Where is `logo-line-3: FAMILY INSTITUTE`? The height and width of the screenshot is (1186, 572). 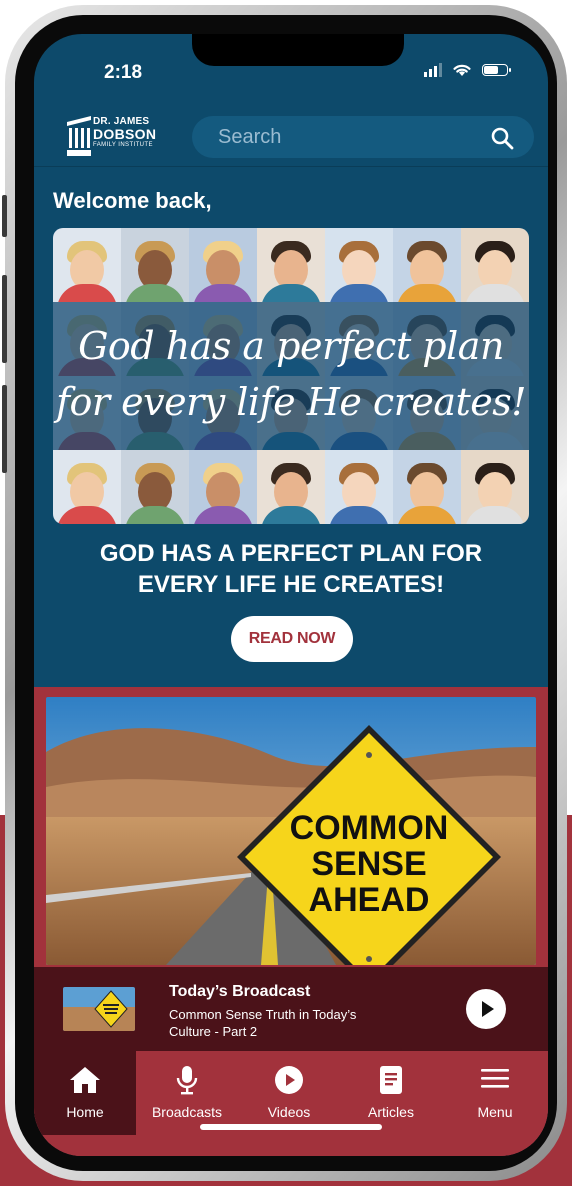
logo-line-3: FAMILY INSTITUTE is located at coordinates (123, 145).